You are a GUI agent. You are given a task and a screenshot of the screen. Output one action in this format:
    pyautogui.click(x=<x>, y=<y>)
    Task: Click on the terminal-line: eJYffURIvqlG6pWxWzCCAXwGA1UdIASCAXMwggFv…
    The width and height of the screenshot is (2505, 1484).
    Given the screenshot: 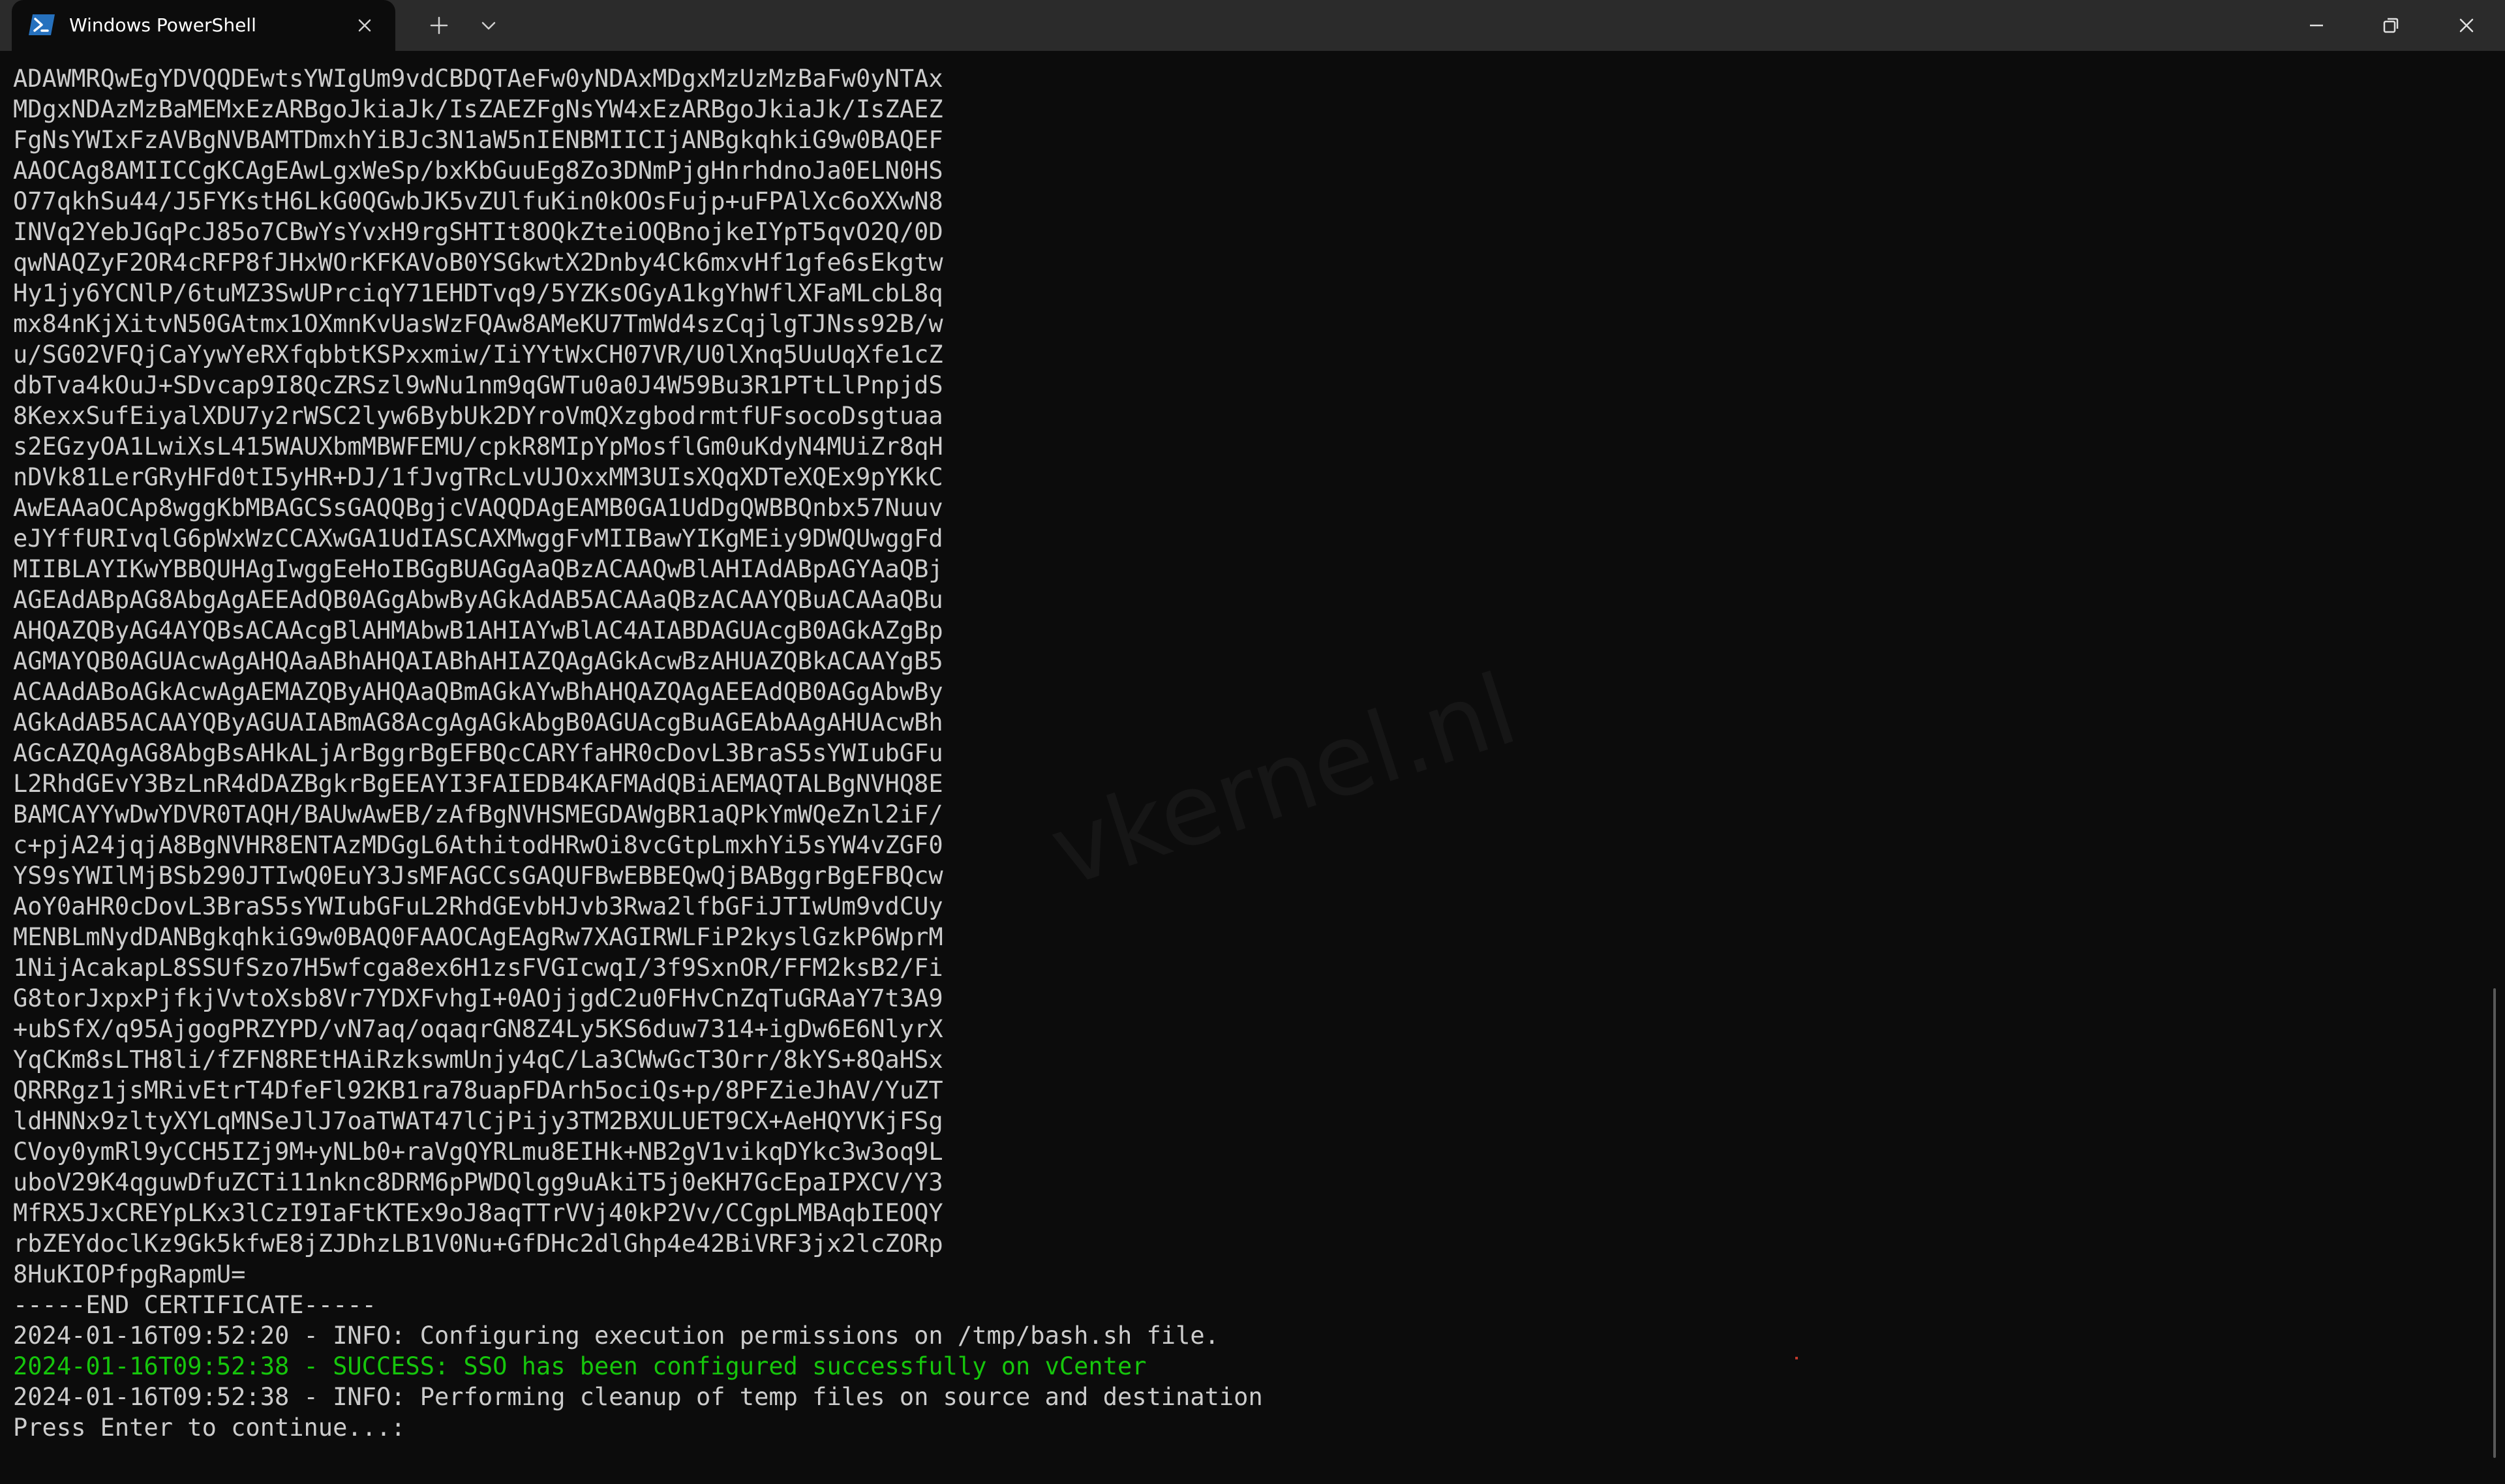 What is the action you would take?
    pyautogui.click(x=478, y=538)
    